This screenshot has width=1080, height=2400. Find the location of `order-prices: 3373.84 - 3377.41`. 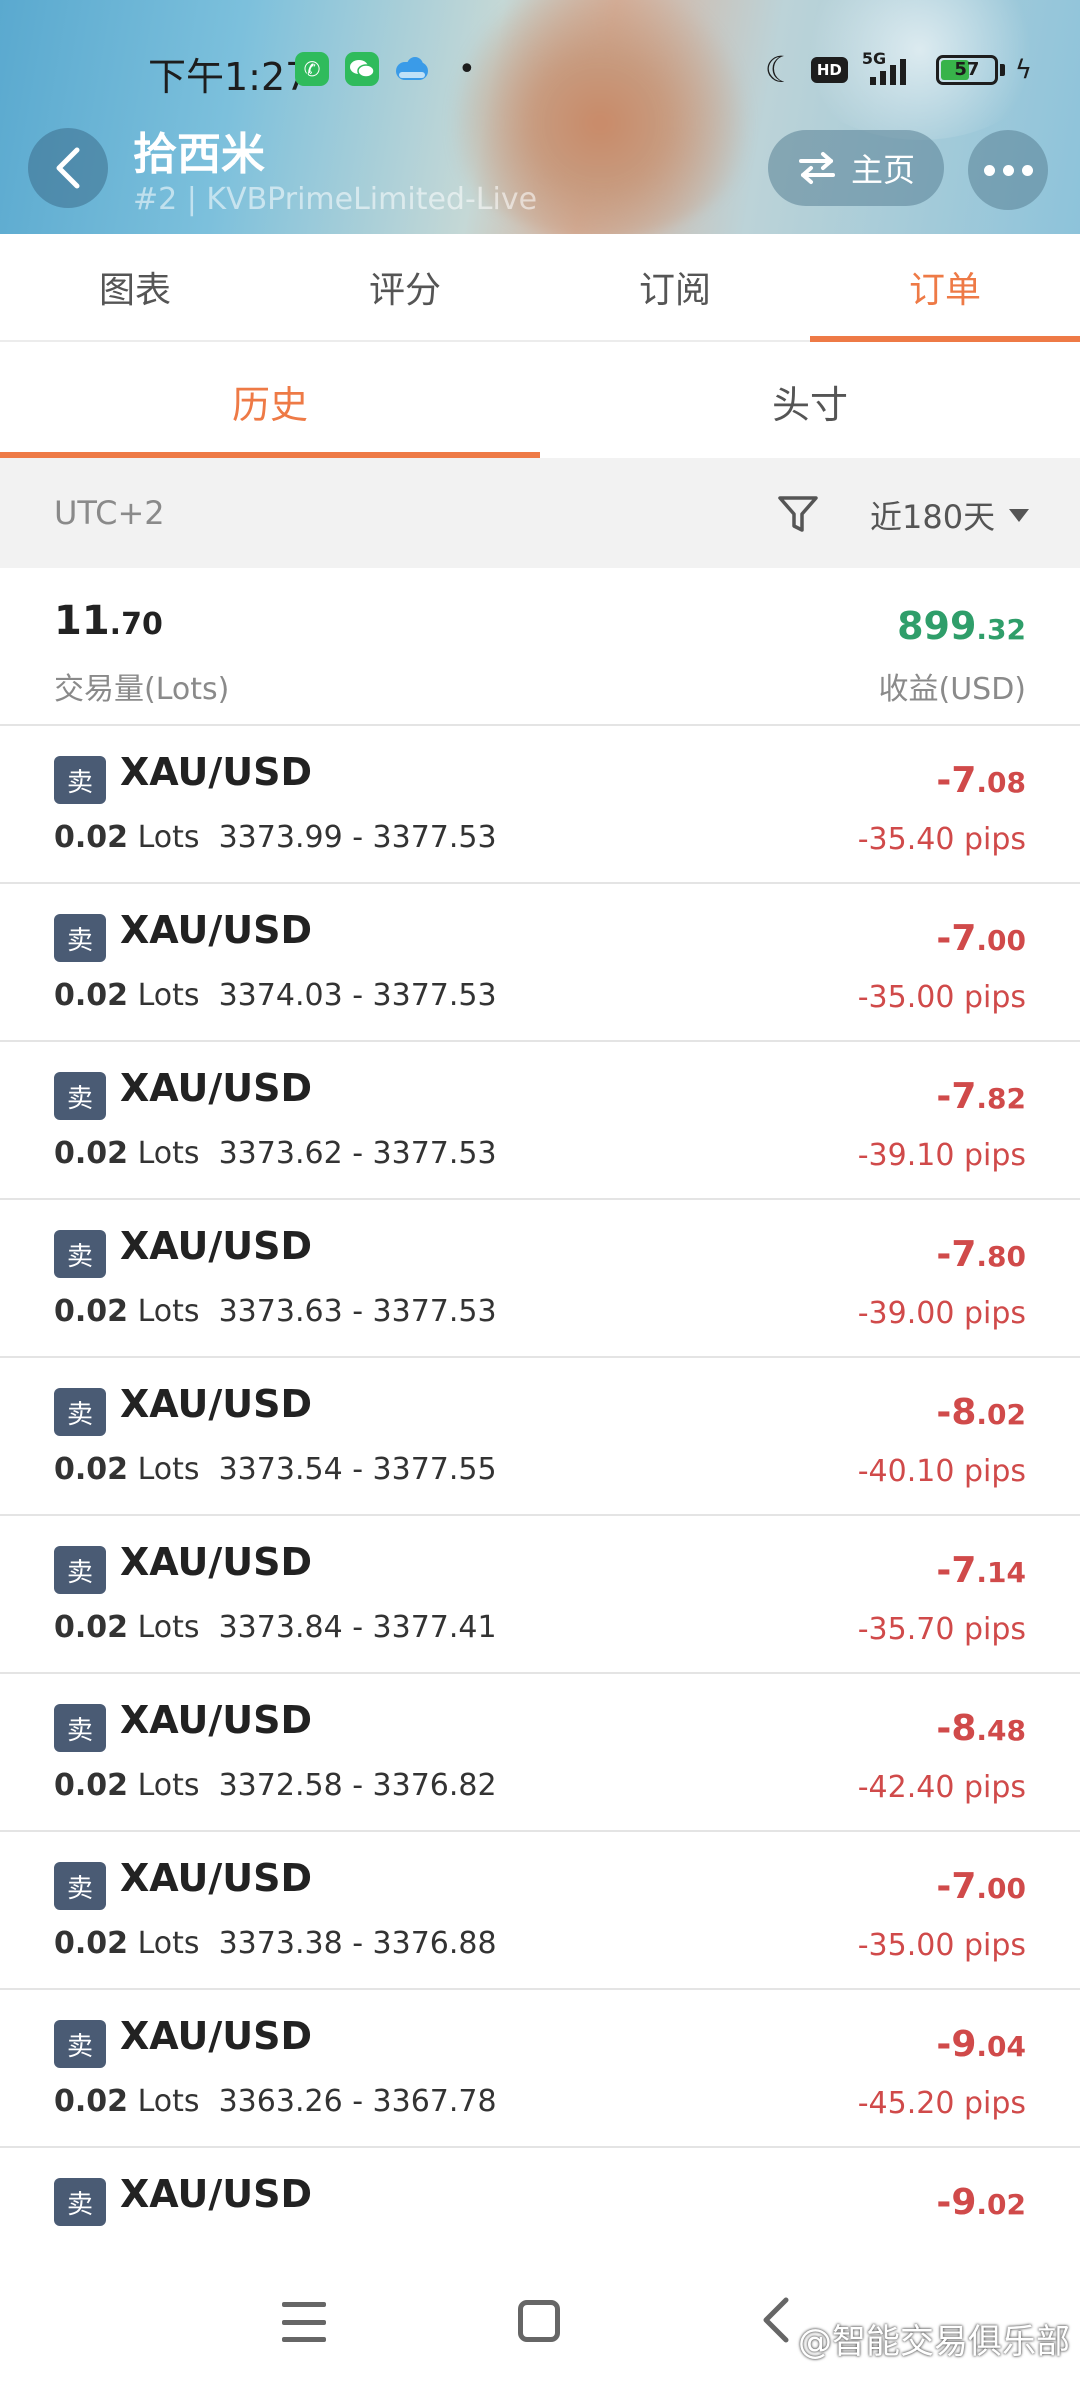

order-prices: 3373.84 - 3377.41 is located at coordinates (357, 1627).